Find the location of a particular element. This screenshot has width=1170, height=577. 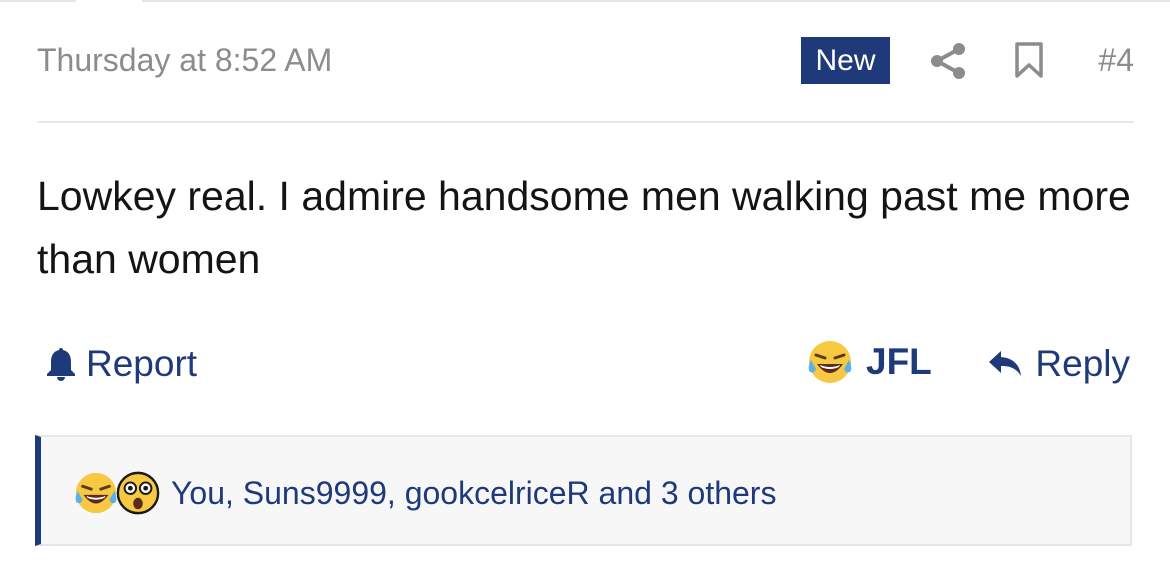

bookmark-icon is located at coordinates (1029, 60).